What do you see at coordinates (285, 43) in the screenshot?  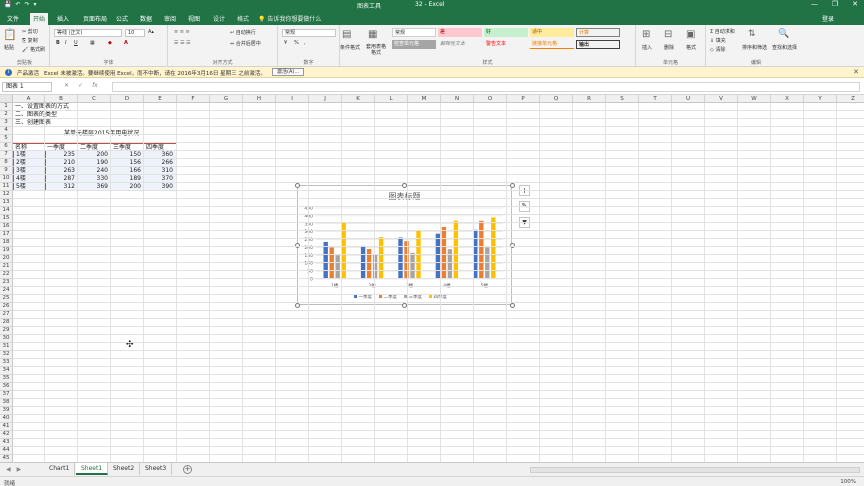 I see `currency-icon: ¥` at bounding box center [285, 43].